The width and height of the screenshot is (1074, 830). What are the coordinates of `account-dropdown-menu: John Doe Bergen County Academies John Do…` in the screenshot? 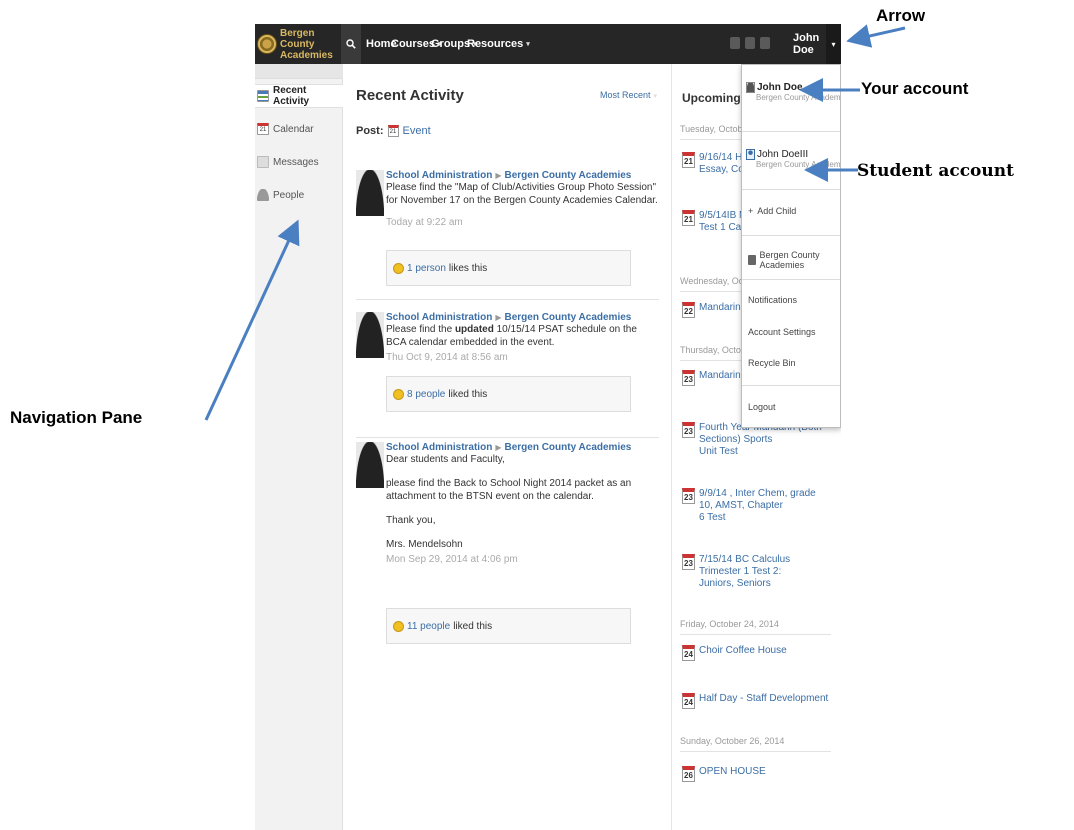 It's located at (791, 246).